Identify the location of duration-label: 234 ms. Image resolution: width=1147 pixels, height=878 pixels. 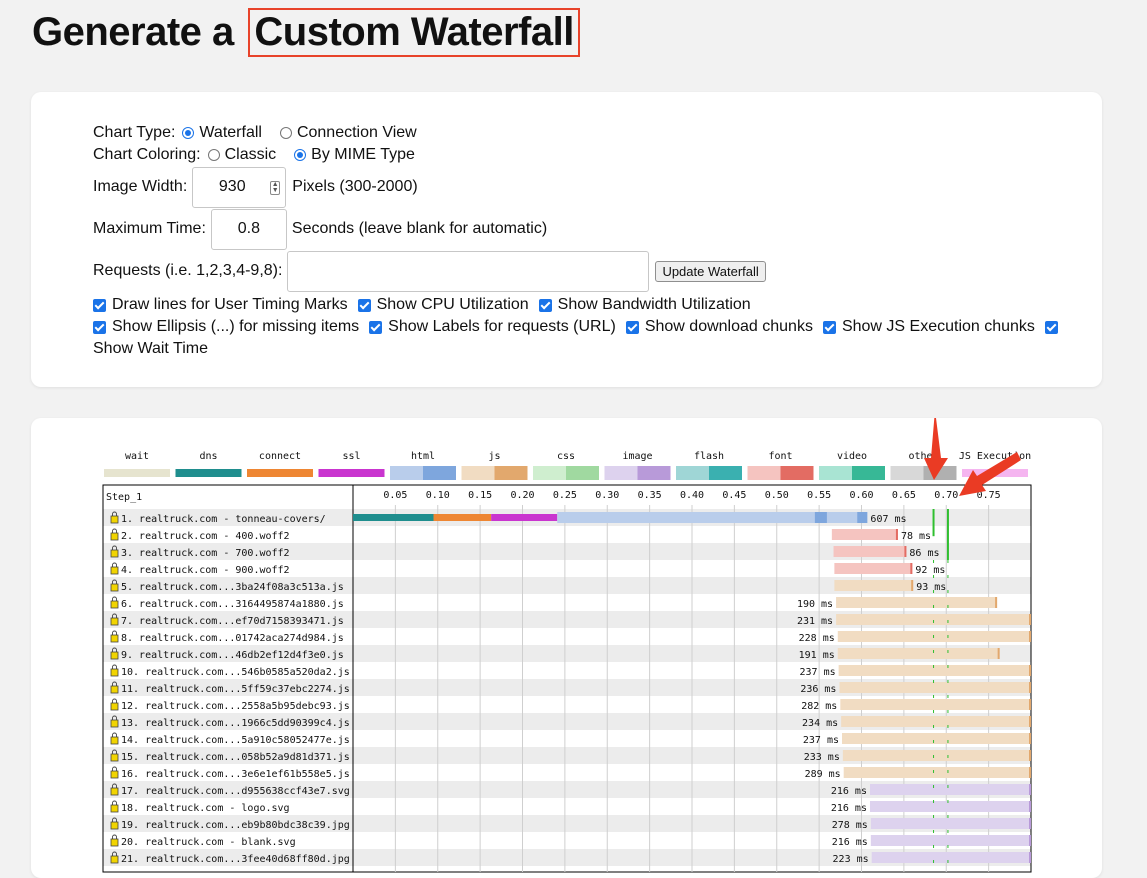
(820, 723).